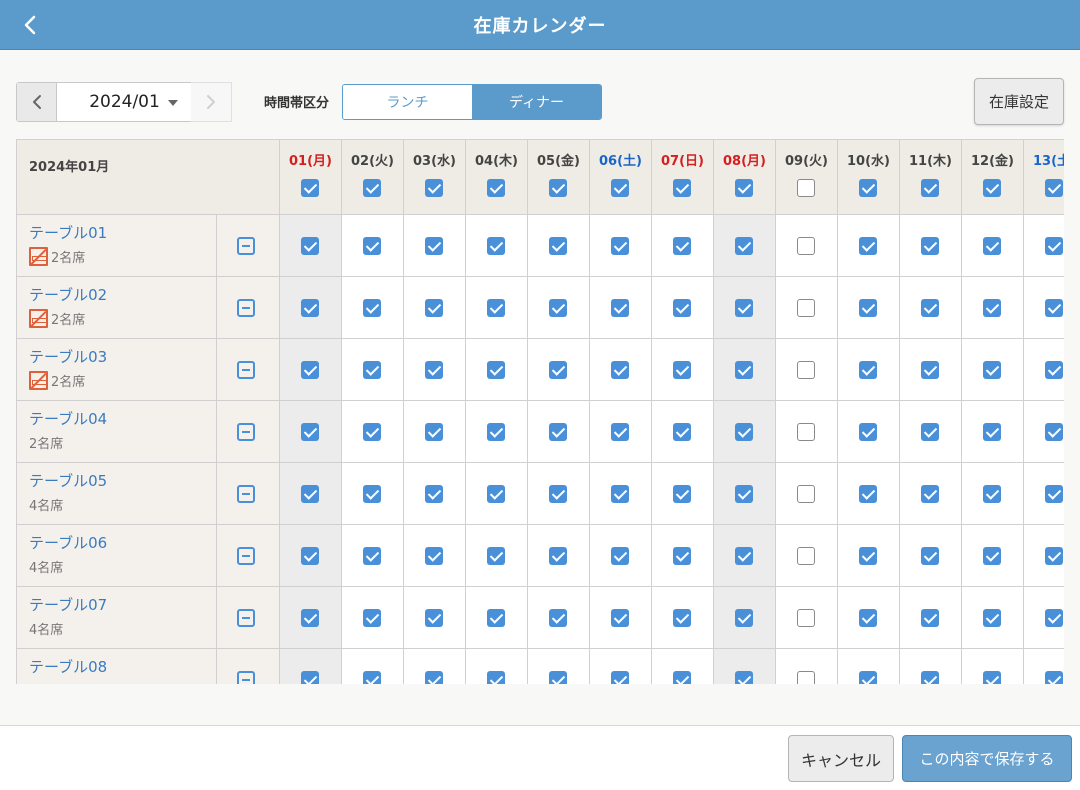  What do you see at coordinates (68, 604) in the screenshot?
I see `table-name-link: テーブル07` at bounding box center [68, 604].